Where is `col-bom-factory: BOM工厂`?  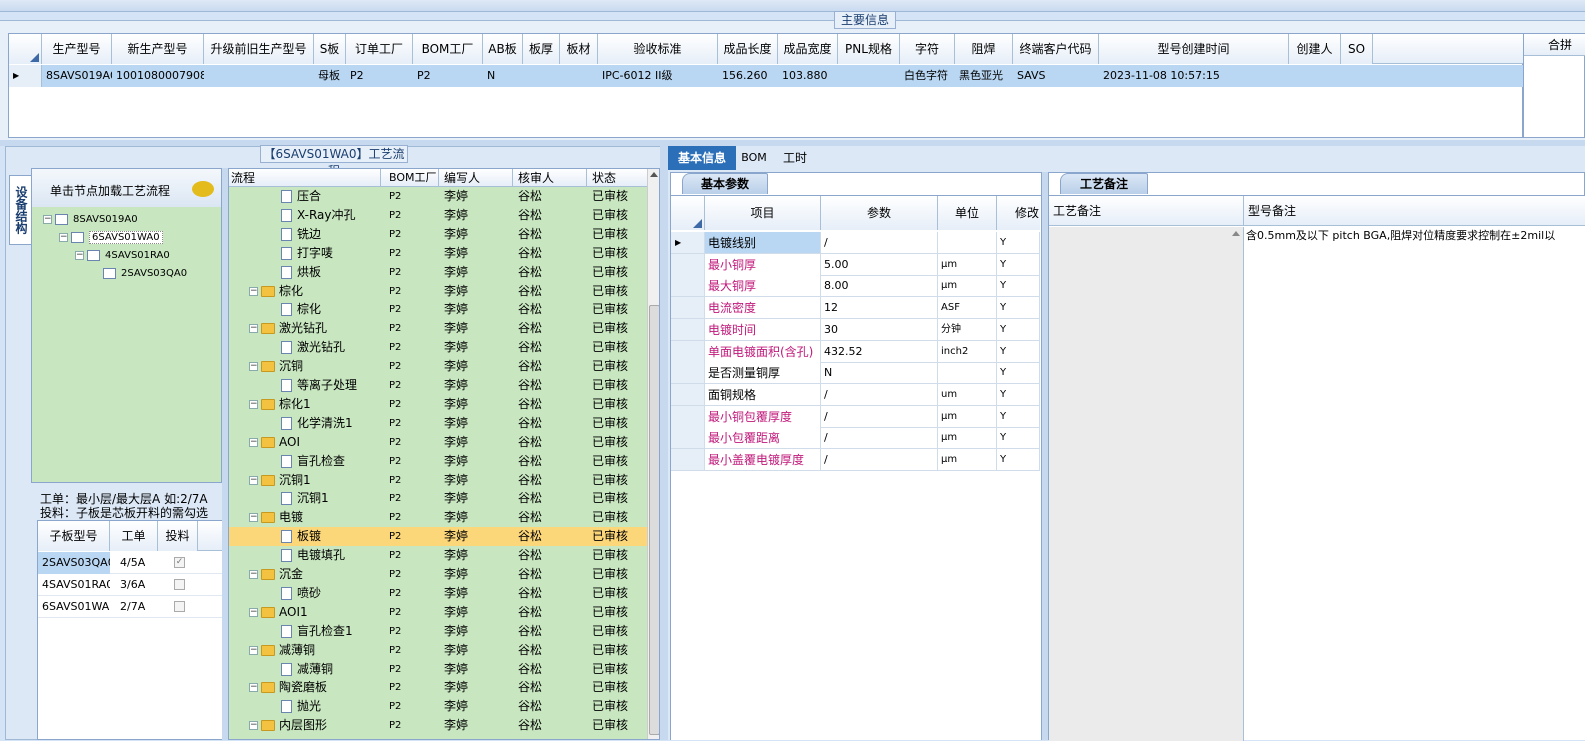
col-bom-factory: BOM工厂 is located at coordinates (411, 178).